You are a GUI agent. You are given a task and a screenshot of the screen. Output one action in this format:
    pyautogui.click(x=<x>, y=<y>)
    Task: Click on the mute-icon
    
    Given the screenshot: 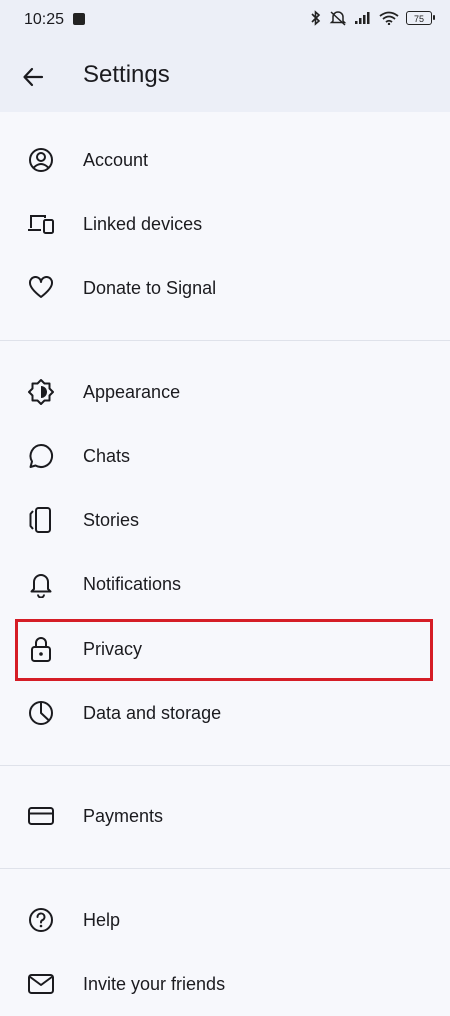 What is the action you would take?
    pyautogui.click(x=338, y=18)
    